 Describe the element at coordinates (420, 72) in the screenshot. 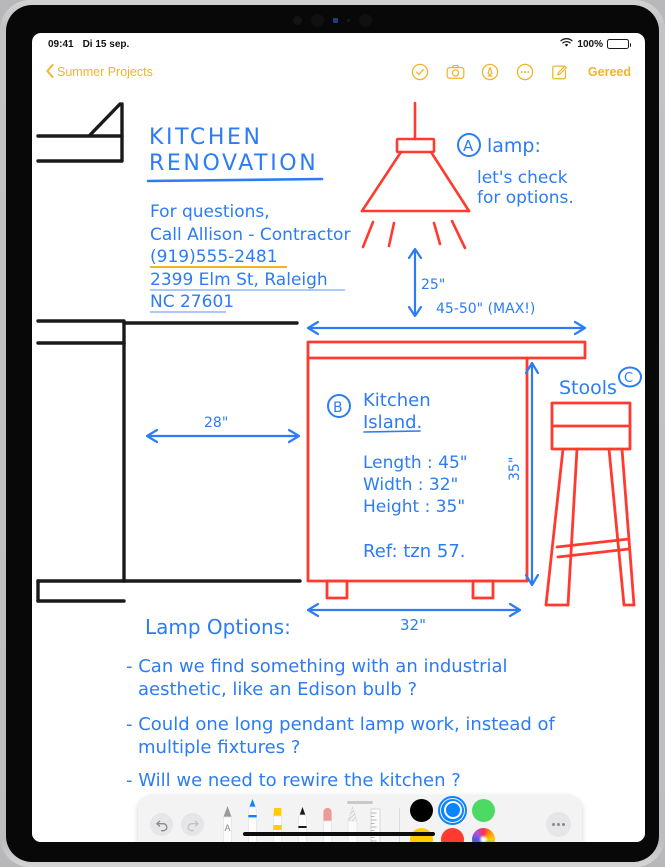

I see `checkmark-circle-icon` at that location.